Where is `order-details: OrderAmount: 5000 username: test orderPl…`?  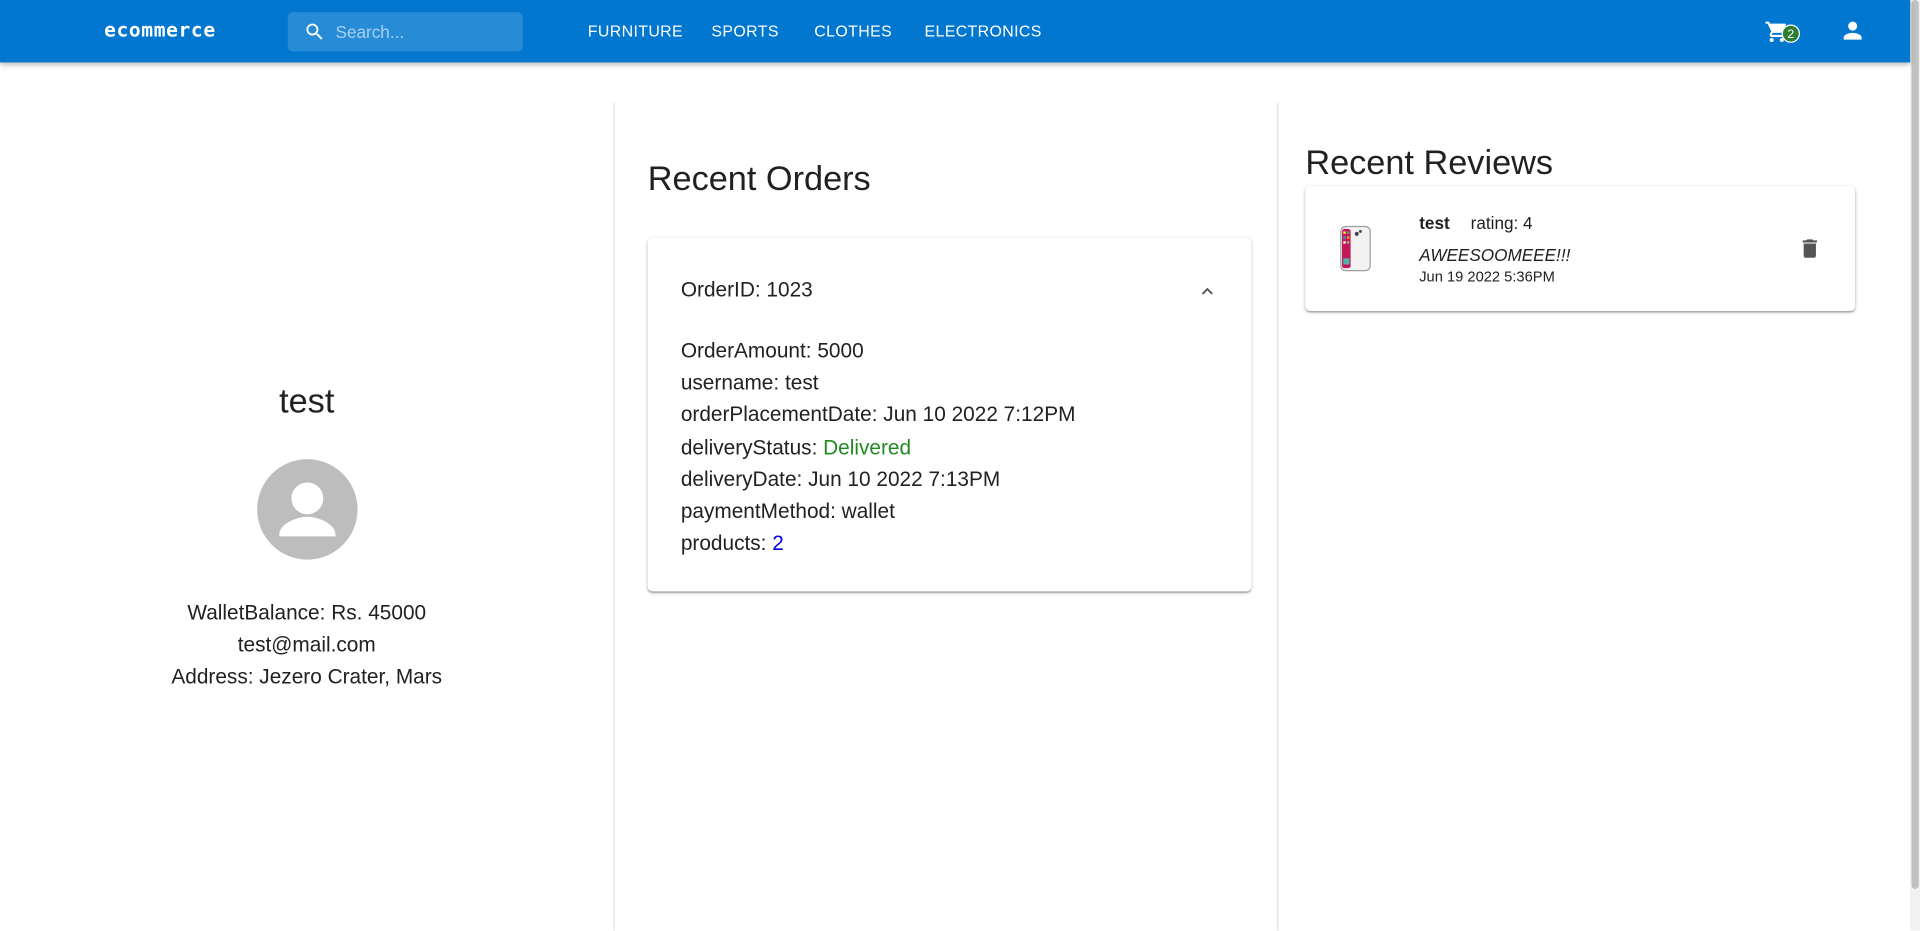
order-details: OrderAmount: 5000 username: test orderPl… is located at coordinates (878, 448).